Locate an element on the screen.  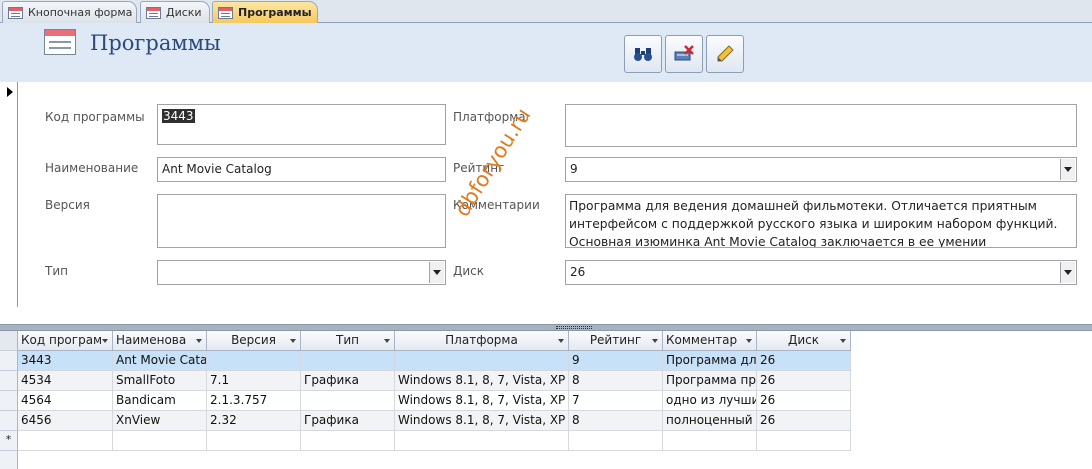
current-record-arrow-icon is located at coordinates (10, 92).